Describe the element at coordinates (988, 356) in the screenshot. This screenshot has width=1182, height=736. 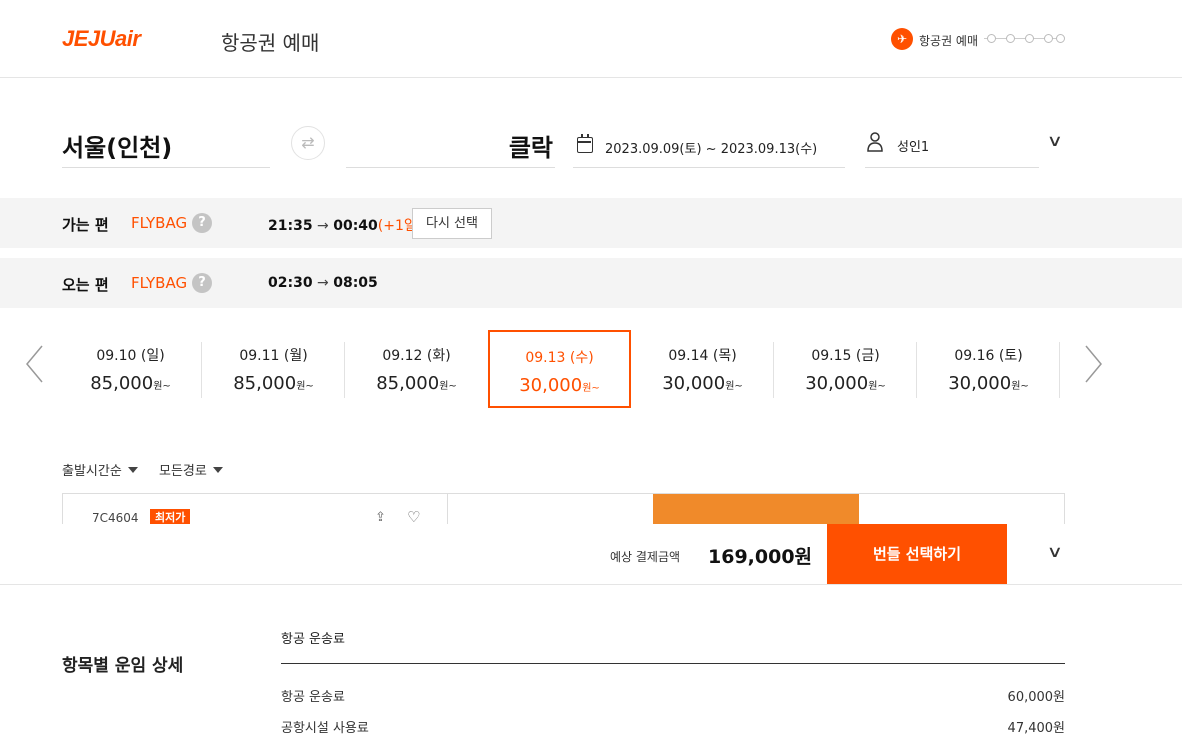
I see `date-label: 09.16 (토)` at that location.